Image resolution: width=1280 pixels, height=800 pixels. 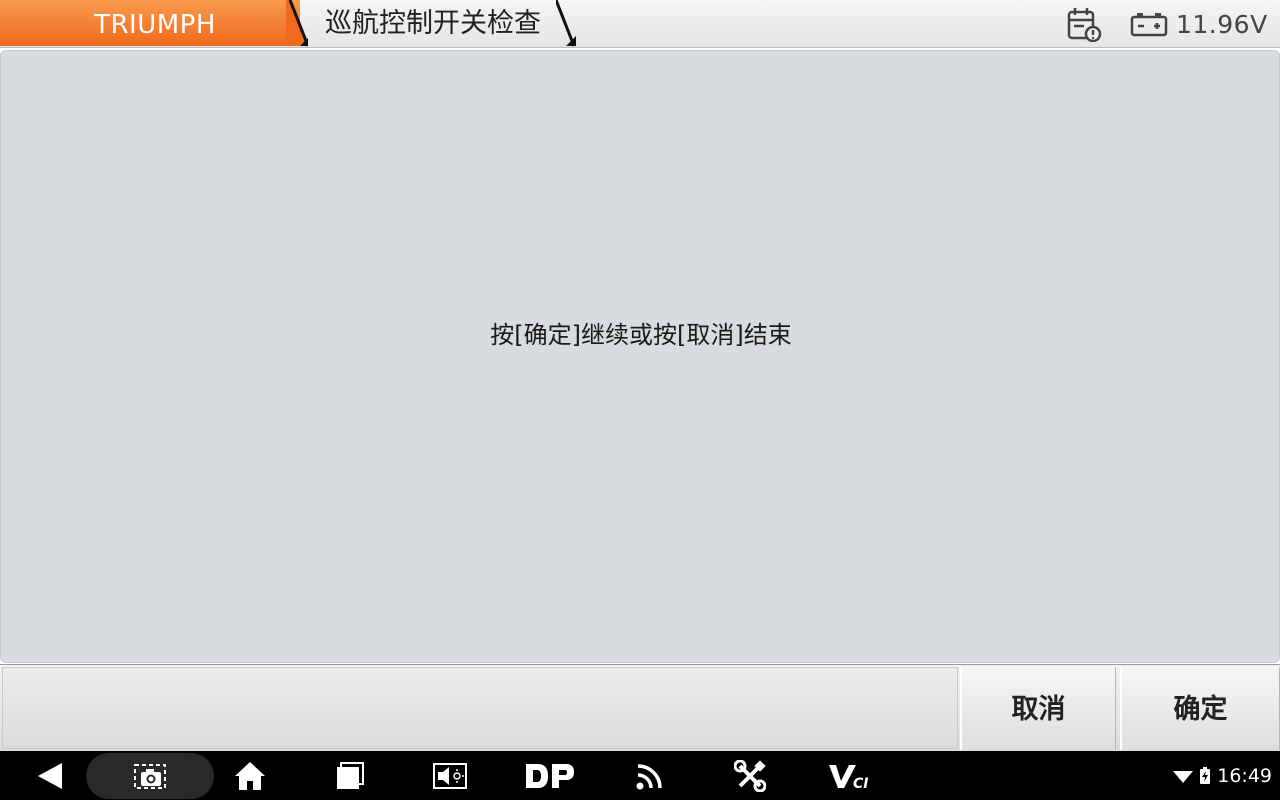 I want to click on svg-text: CI, so click(x=860, y=783).